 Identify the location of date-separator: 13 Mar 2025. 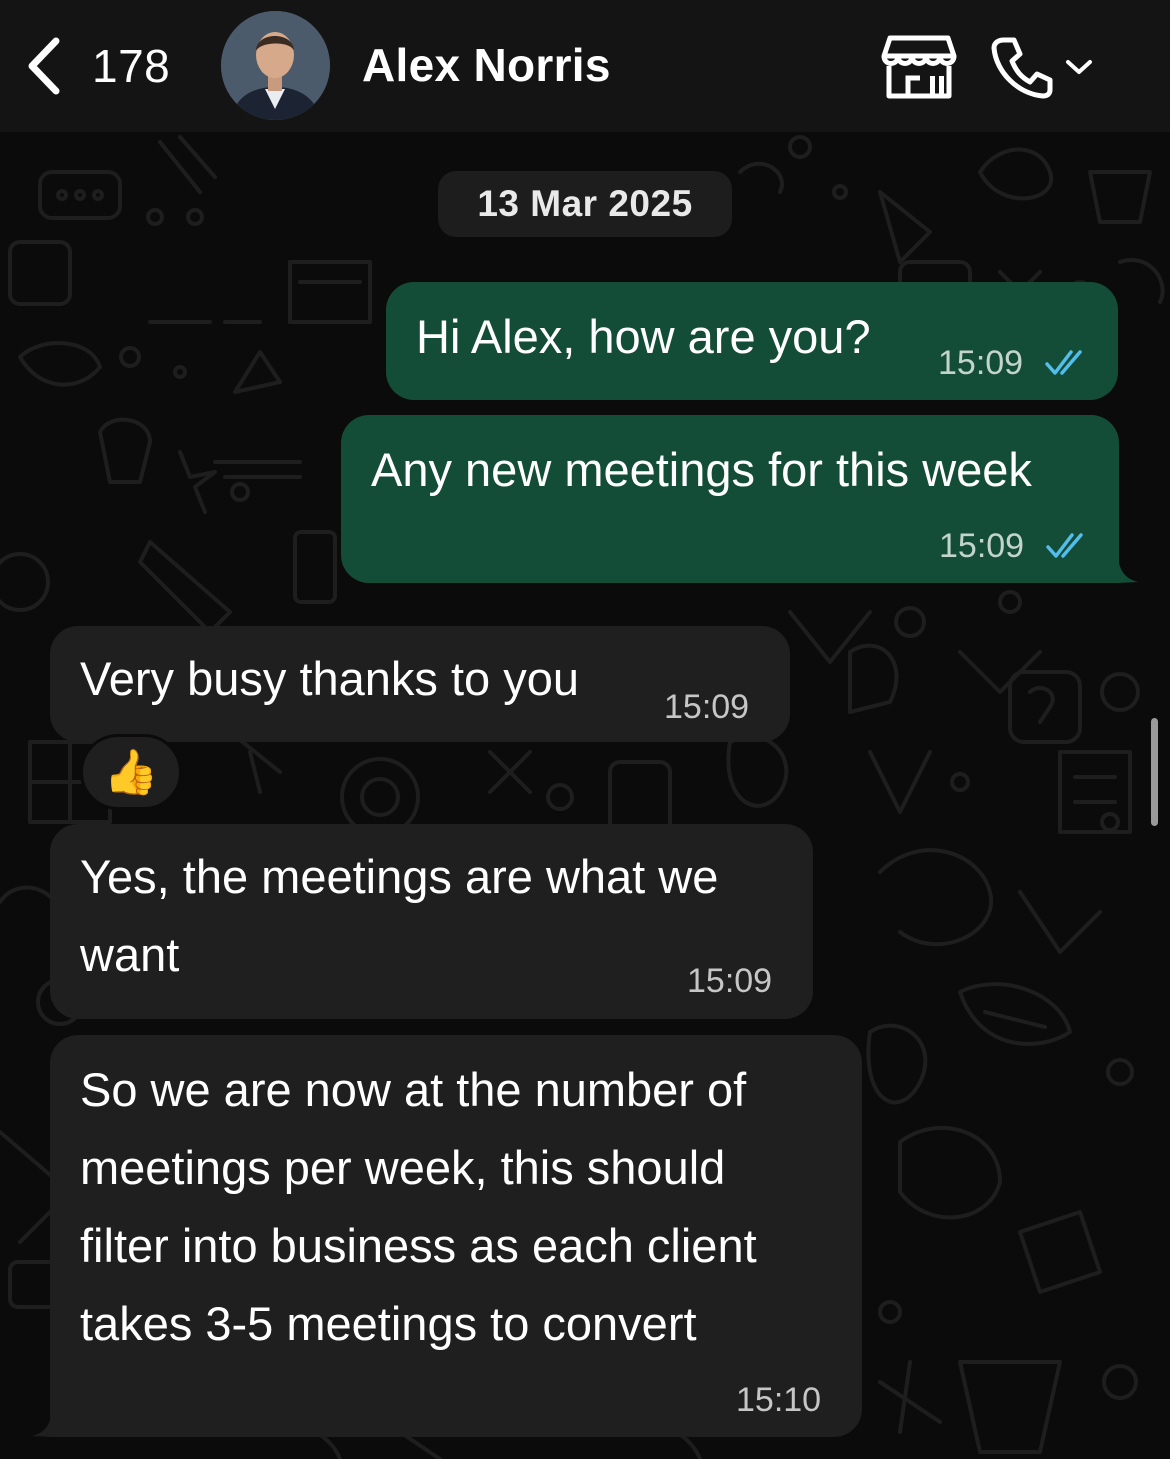
(585, 204).